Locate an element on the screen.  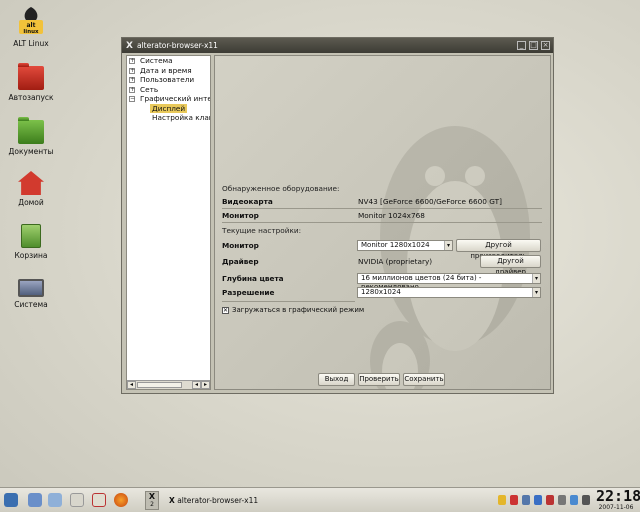
tree-item-label: Дата и время is located at coordinates (166, 70).